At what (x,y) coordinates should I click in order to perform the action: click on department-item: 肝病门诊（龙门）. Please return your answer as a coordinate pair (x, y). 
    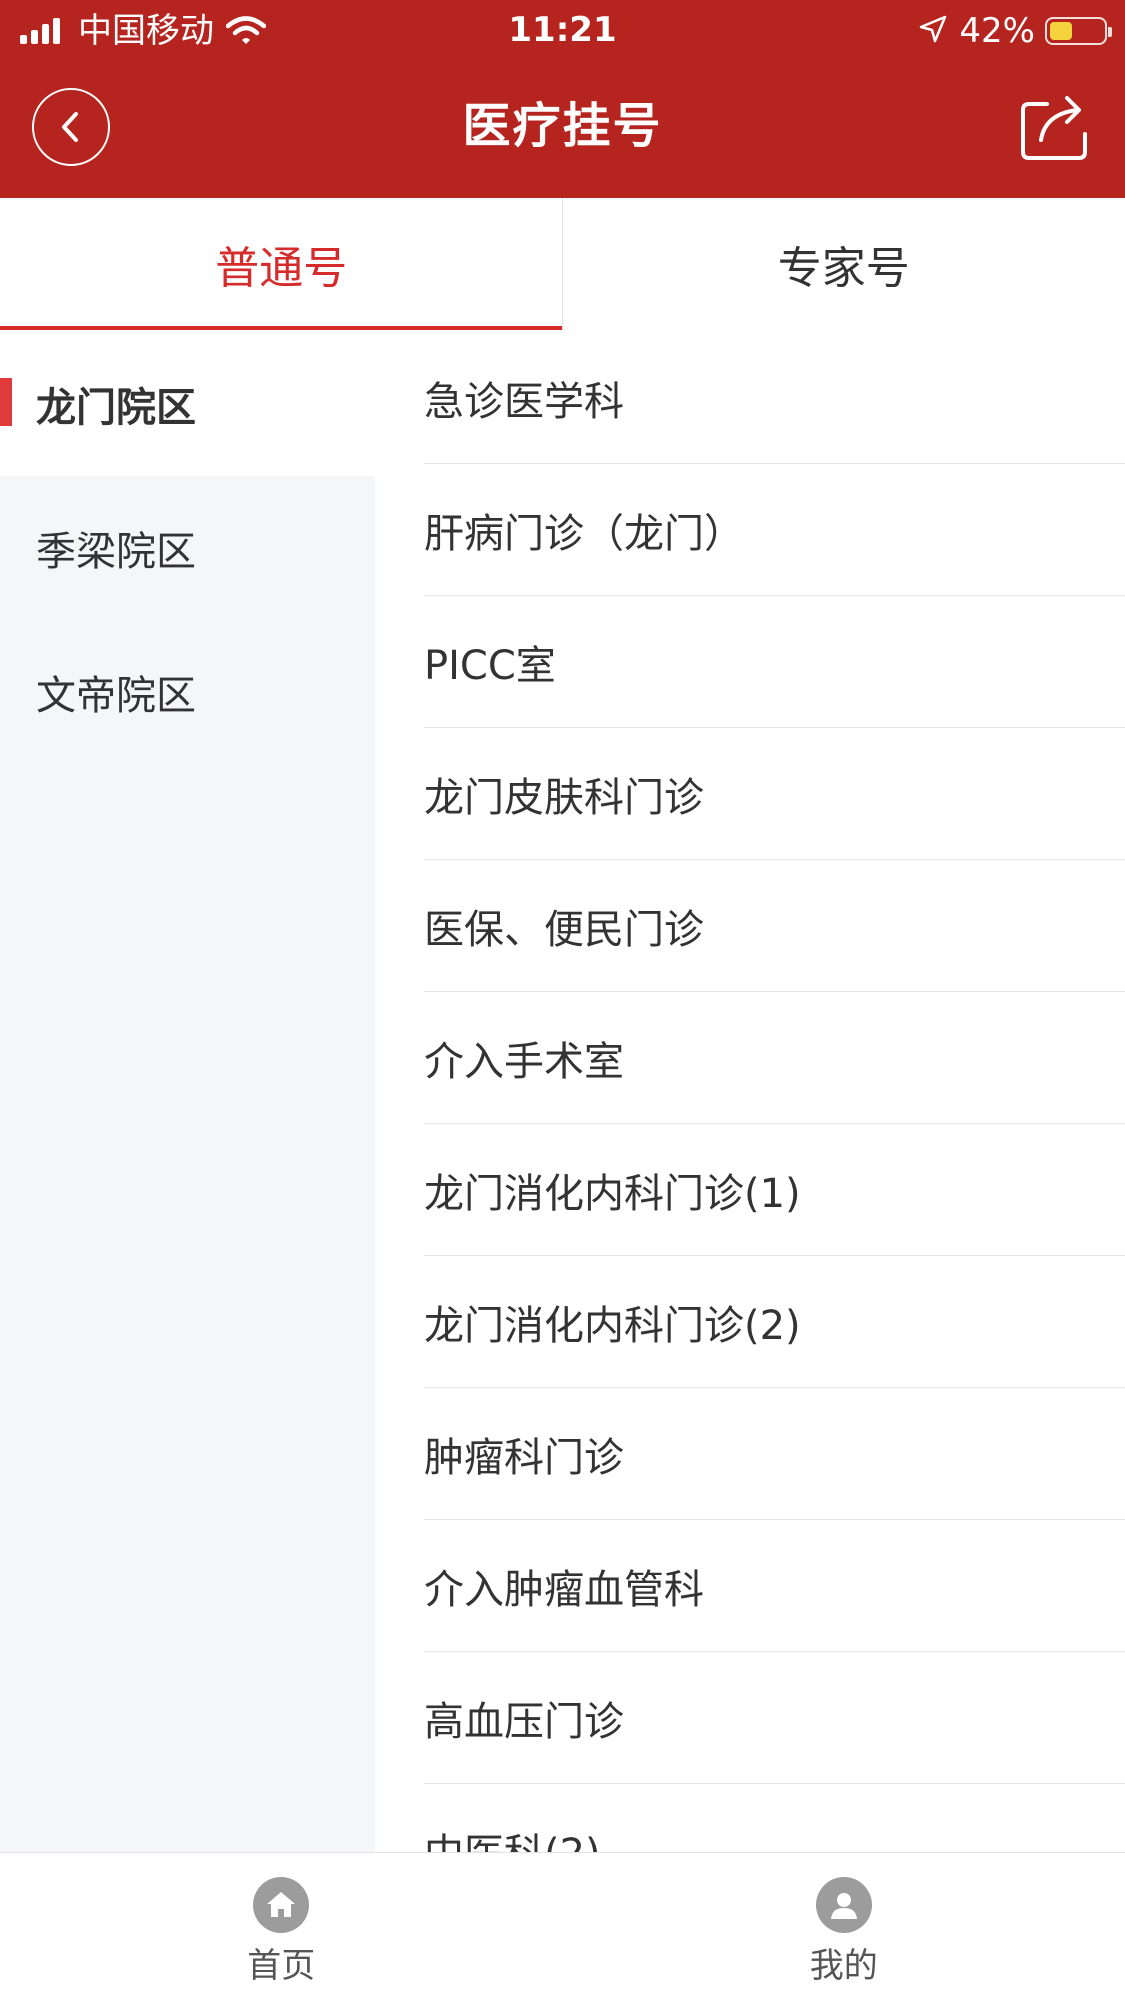
    Looking at the image, I should click on (774, 530).